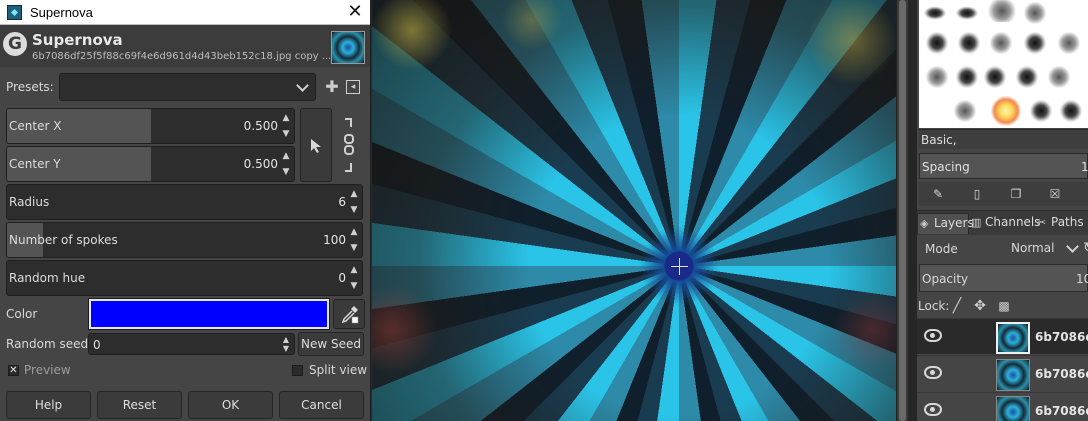 This screenshot has height=421, width=1088. I want to click on preview-label: Preview, so click(47, 370).